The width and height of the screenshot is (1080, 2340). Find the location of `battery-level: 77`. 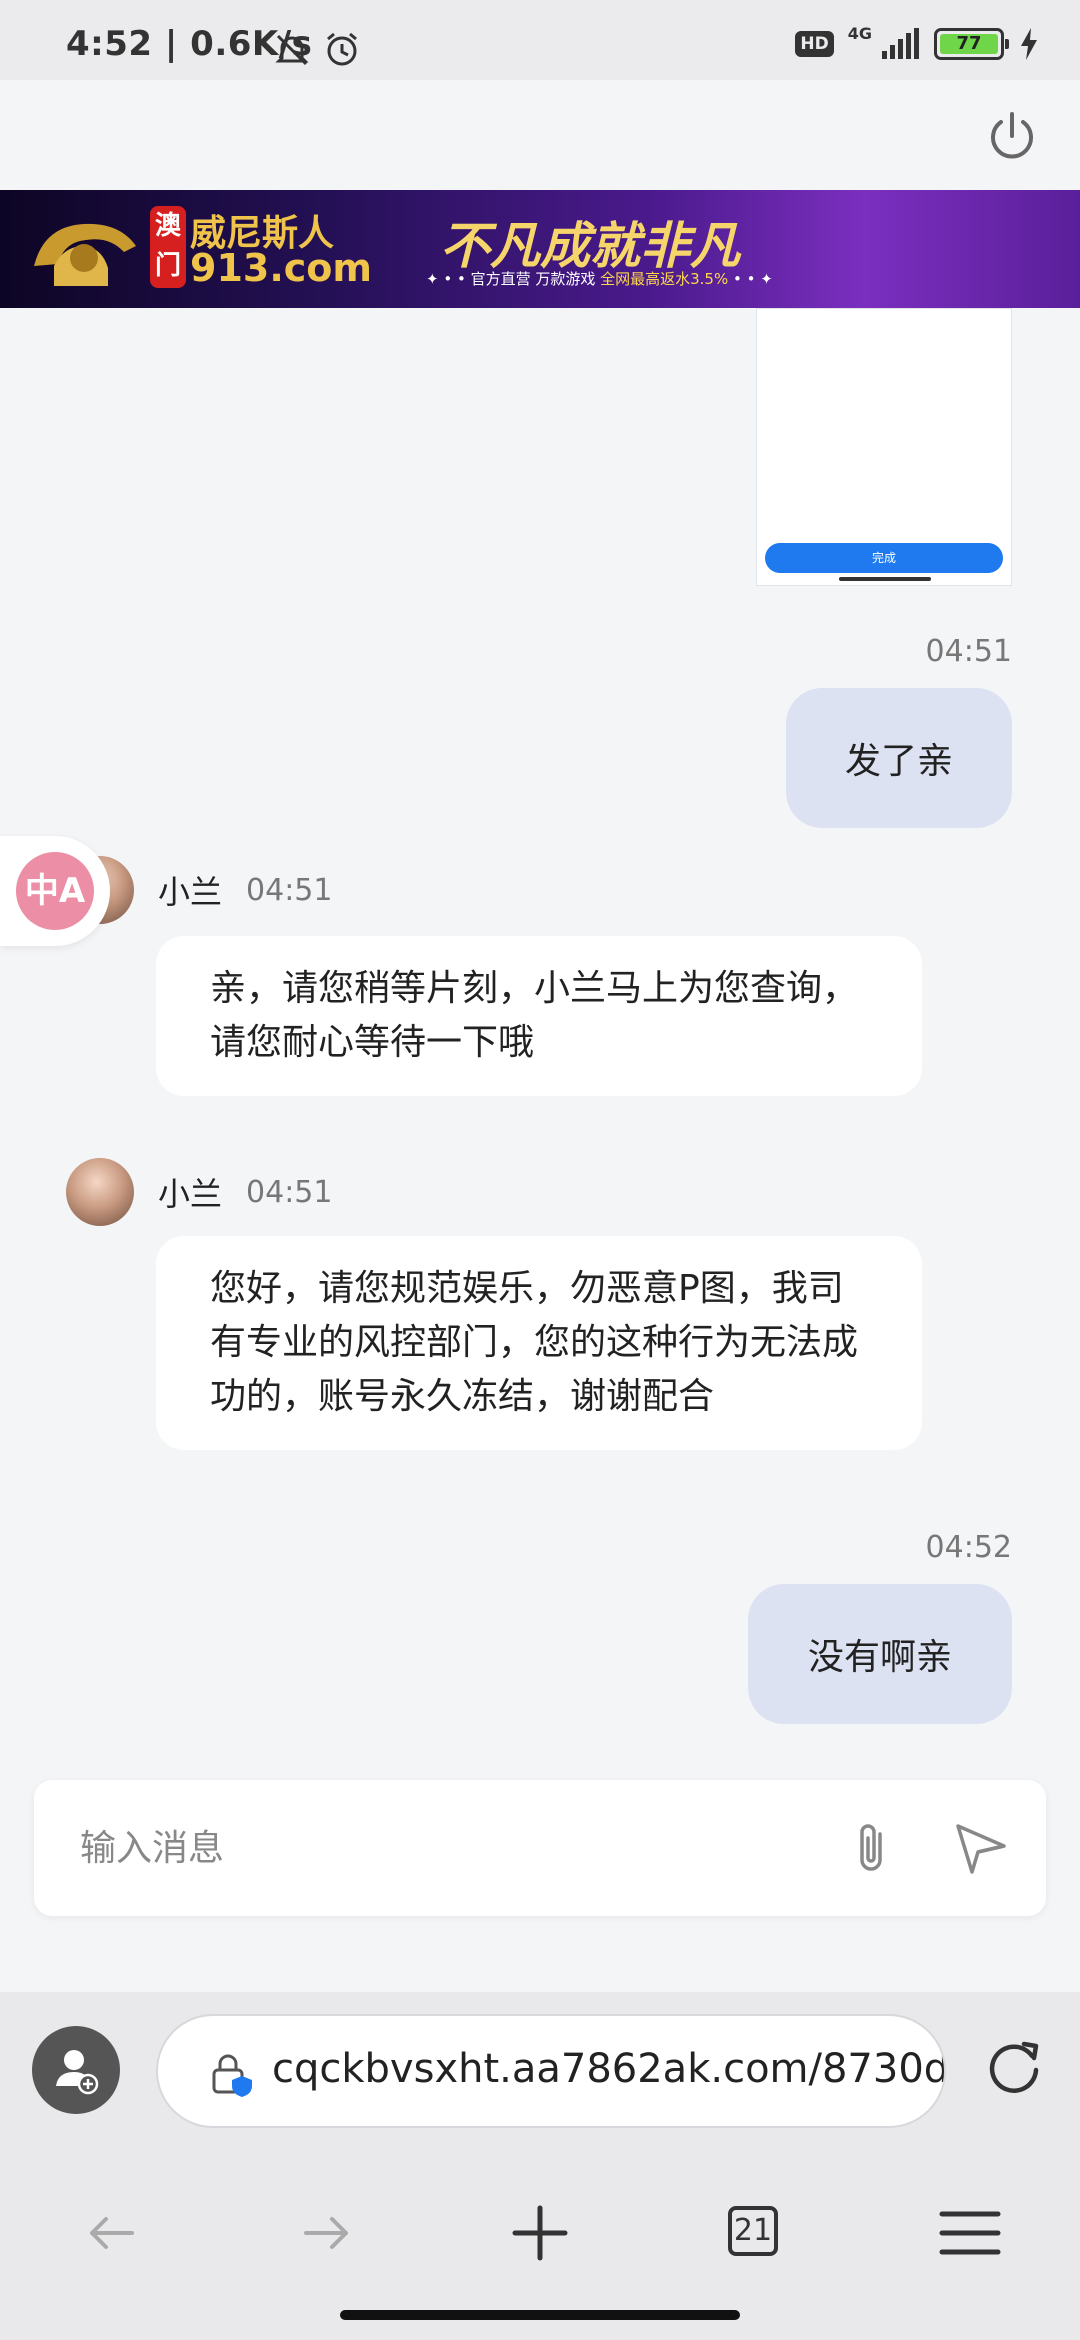

battery-level: 77 is located at coordinates (969, 44).